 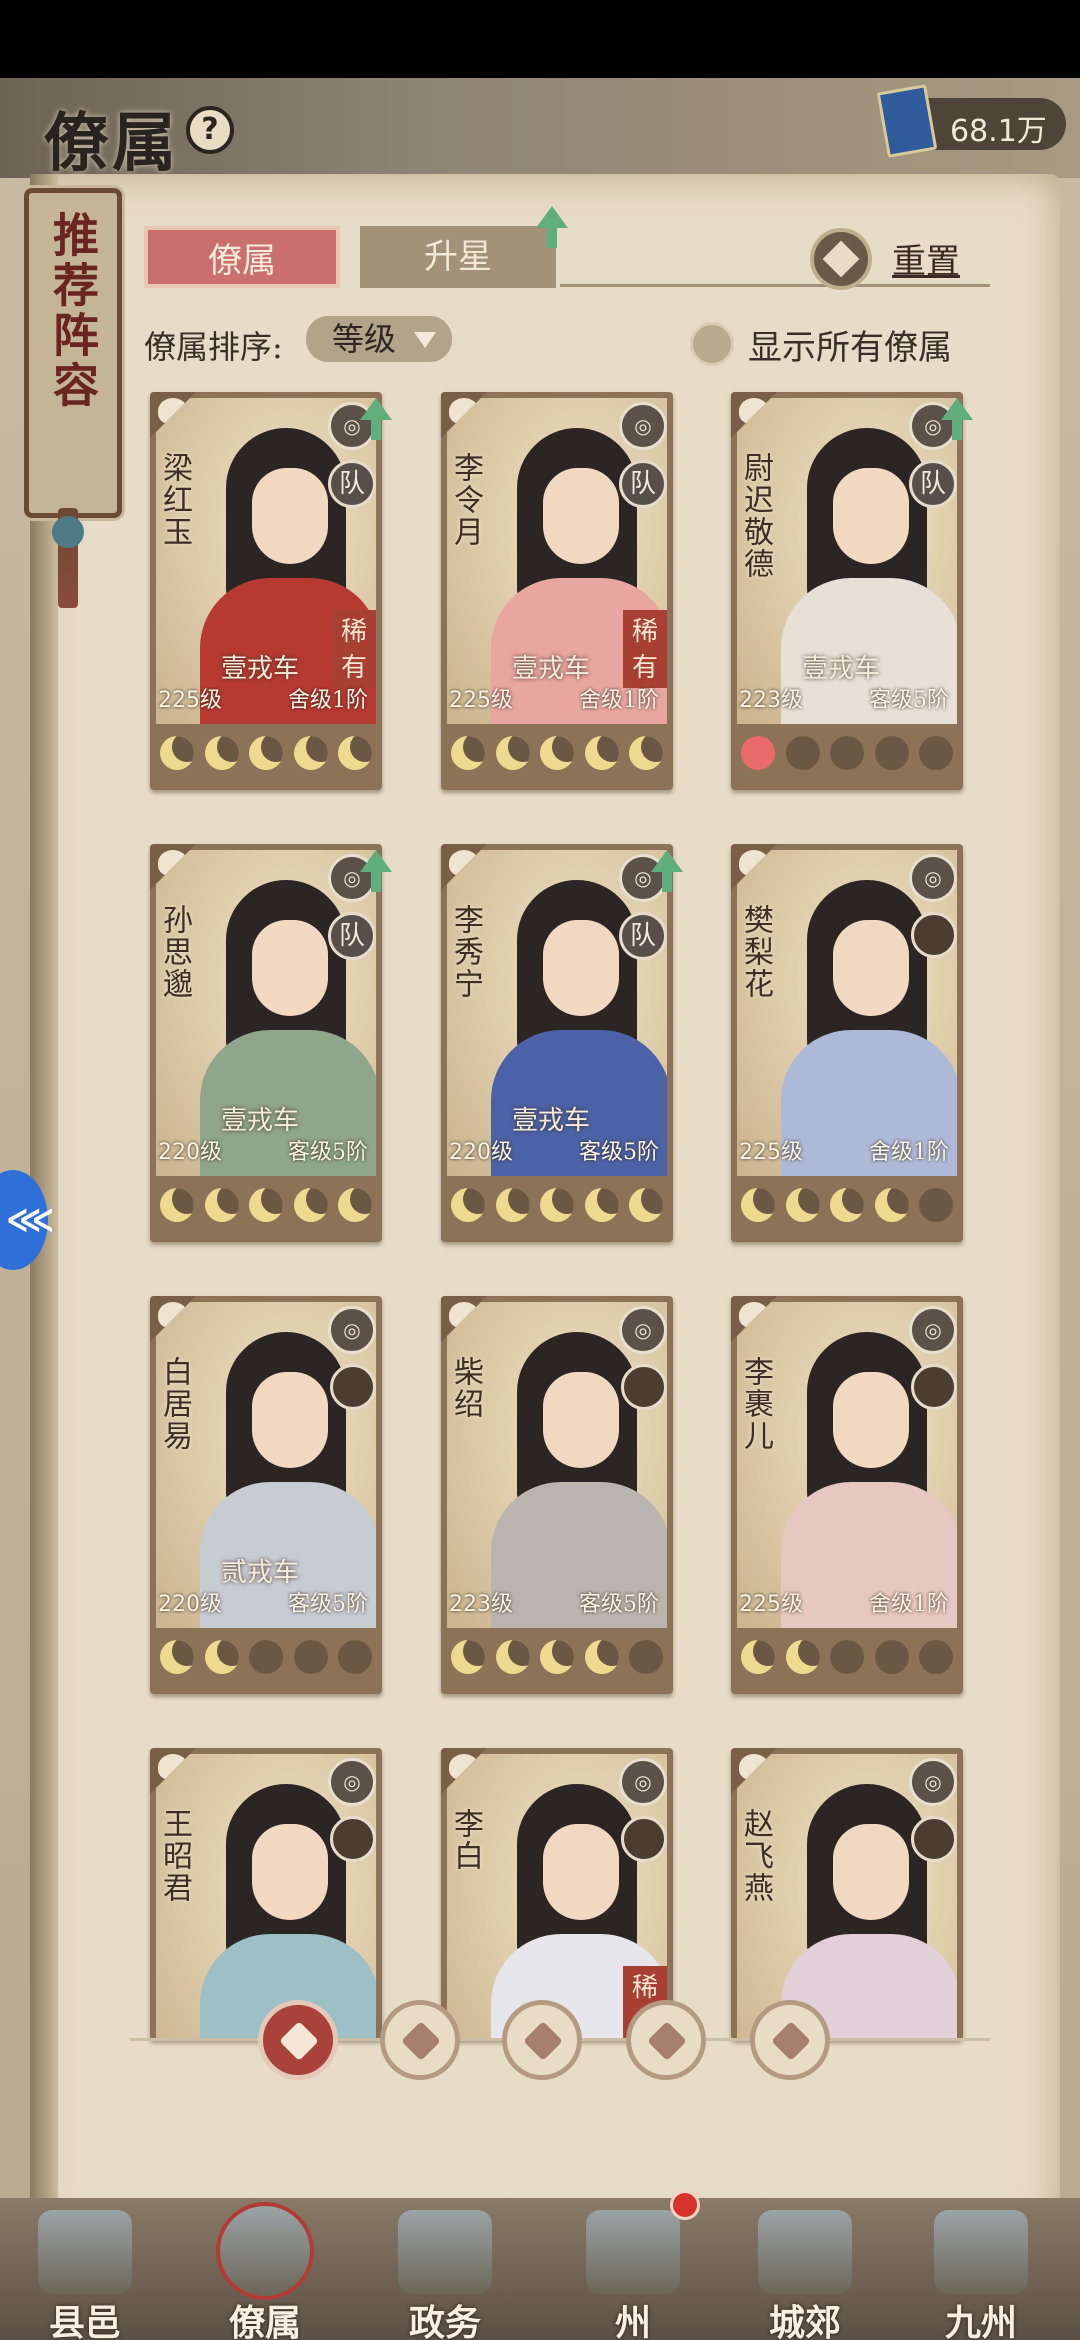 What do you see at coordinates (266, 1495) in the screenshot?
I see `retainer-card: ◎ 白居易 贰戎车 220级 客级5阶` at bounding box center [266, 1495].